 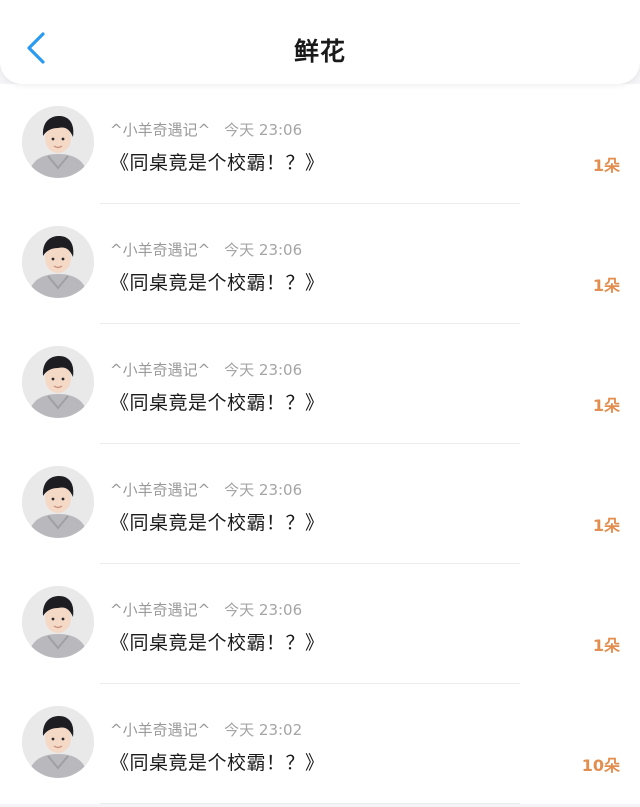 What do you see at coordinates (320, 744) in the screenshot?
I see `list-item: ^小羊奇遇记^ 今天 23:02 《同桌竟是个校霸！？》 10朵` at bounding box center [320, 744].